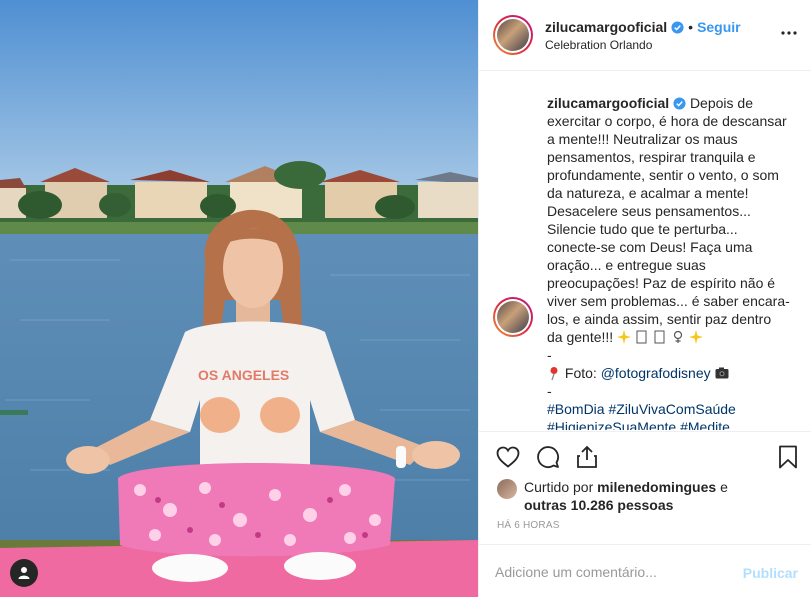  What do you see at coordinates (608, 103) in the screenshot?
I see `caption-username-link: zilucamargooficial` at bounding box center [608, 103].